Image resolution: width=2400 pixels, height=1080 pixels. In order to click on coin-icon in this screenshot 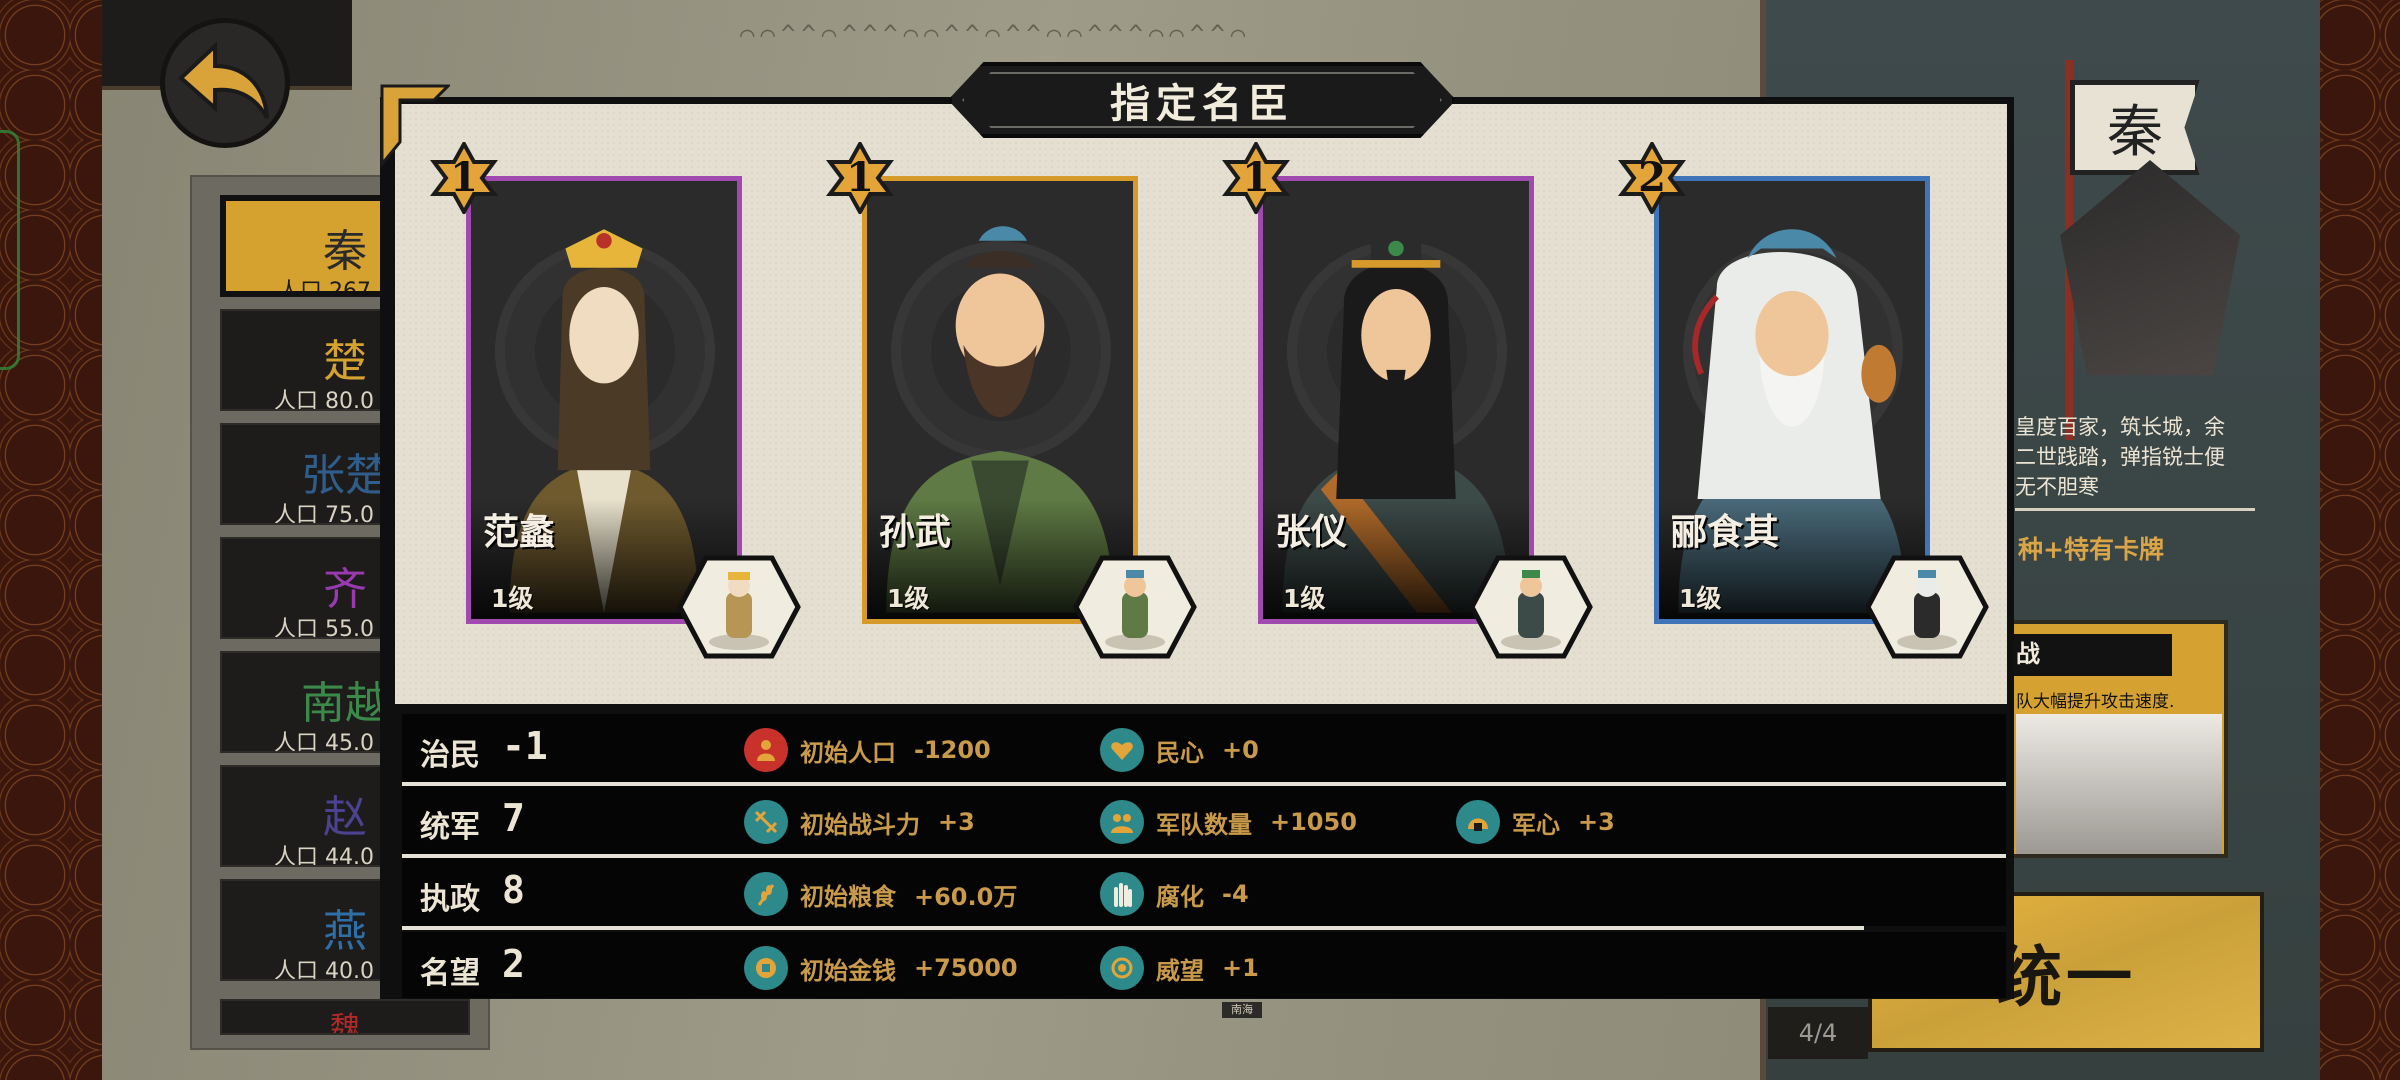, I will do `click(766, 968)`.